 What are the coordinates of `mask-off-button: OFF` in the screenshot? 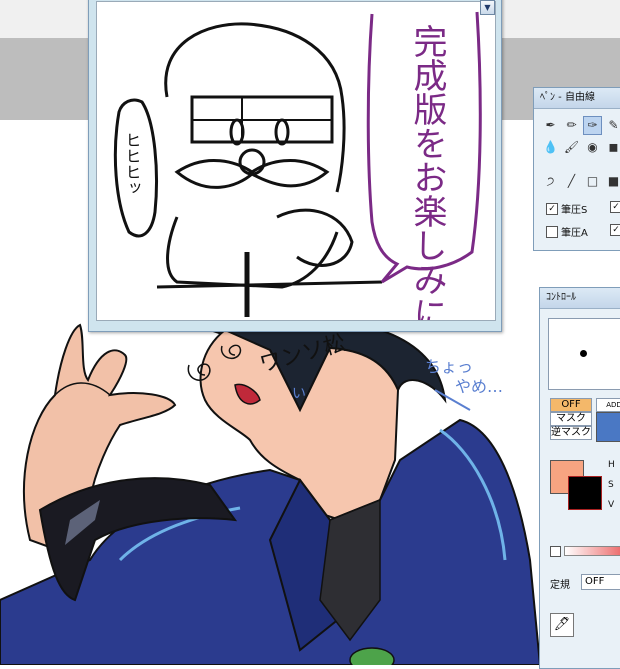 It's located at (571, 405).